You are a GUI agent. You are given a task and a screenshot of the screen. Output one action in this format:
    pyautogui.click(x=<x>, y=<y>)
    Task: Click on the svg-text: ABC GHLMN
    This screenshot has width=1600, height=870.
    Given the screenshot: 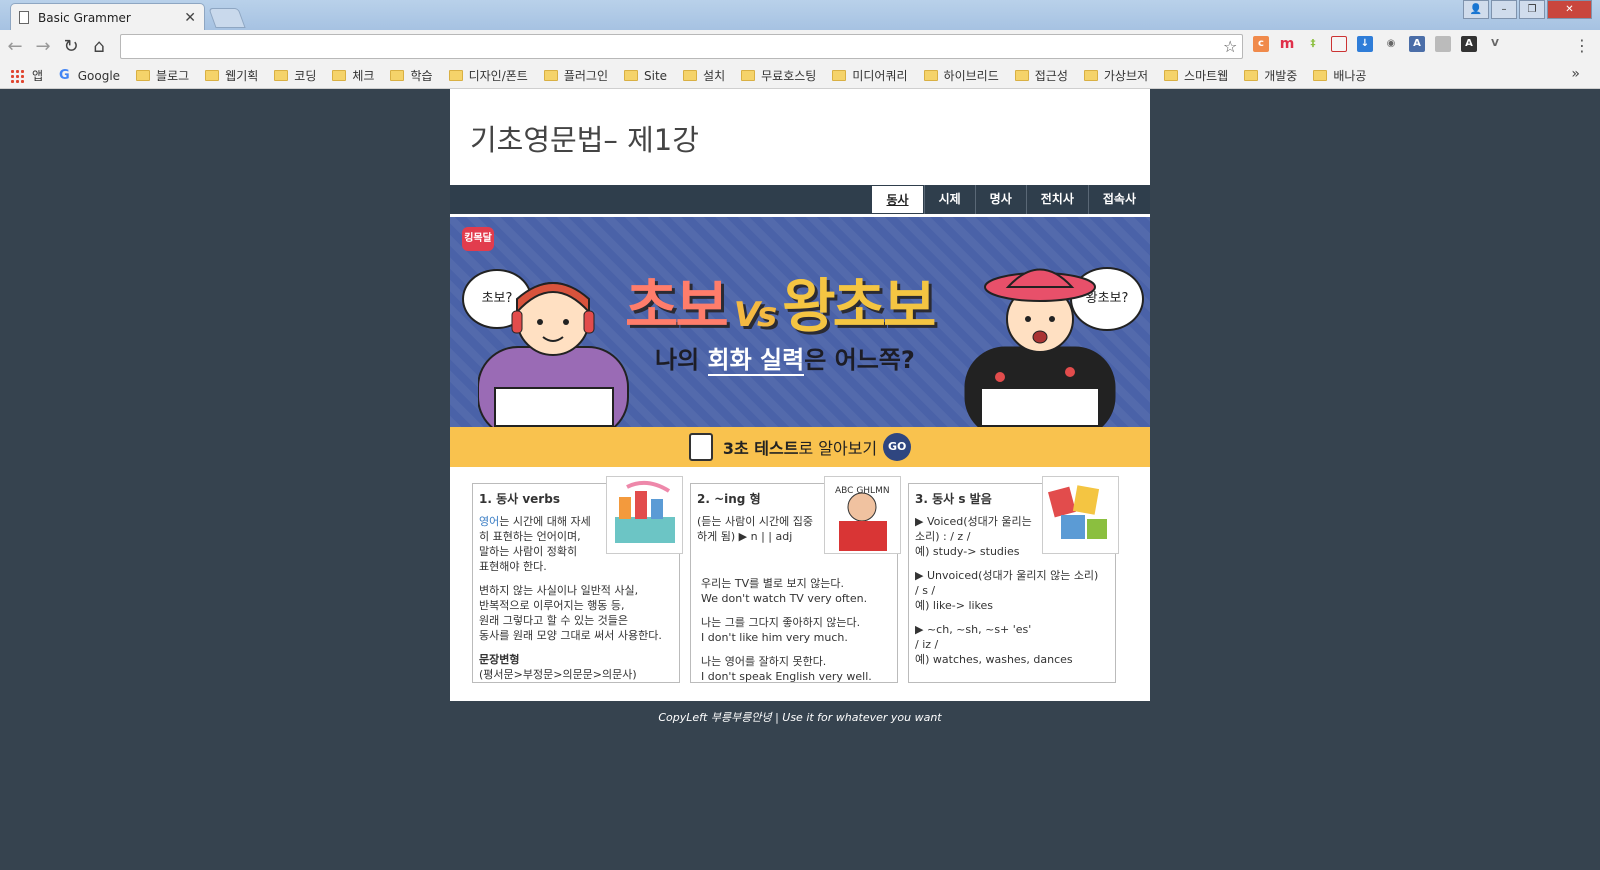 What is the action you would take?
    pyautogui.click(x=862, y=491)
    